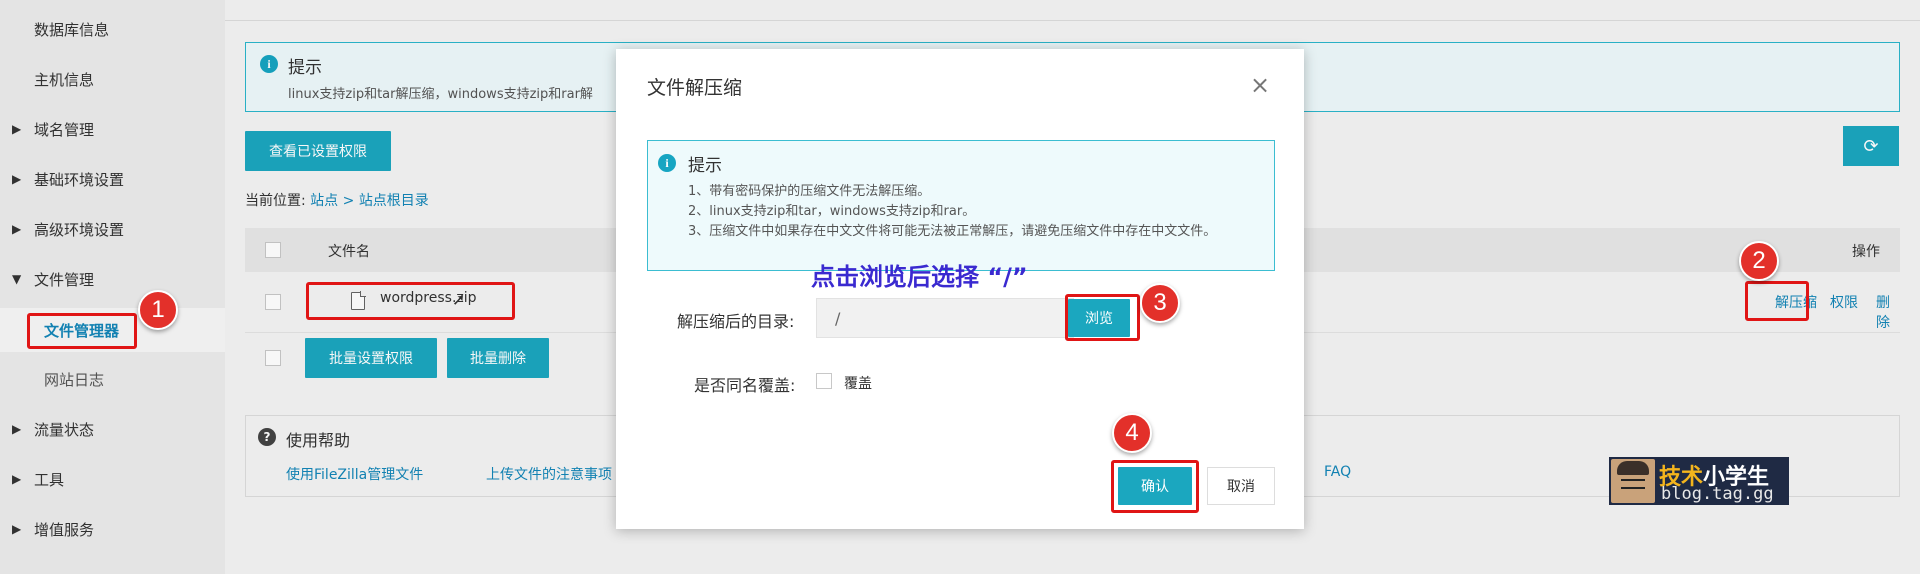  What do you see at coordinates (705, 166) in the screenshot?
I see `dialog-tip-title: 提示` at bounding box center [705, 166].